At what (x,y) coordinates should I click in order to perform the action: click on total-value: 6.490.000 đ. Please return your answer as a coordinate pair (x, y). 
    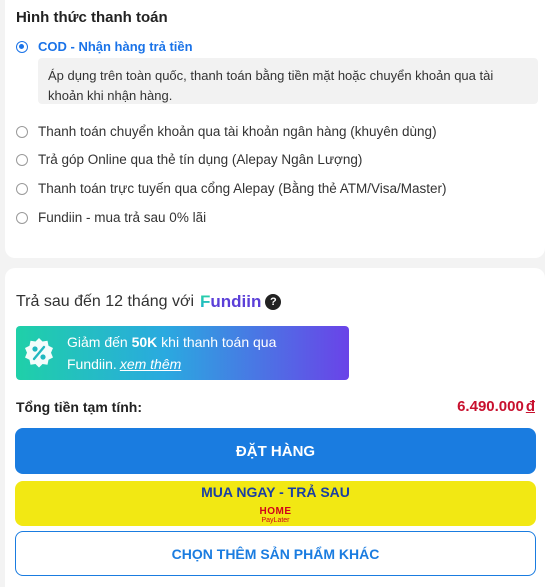
    Looking at the image, I should click on (496, 406).